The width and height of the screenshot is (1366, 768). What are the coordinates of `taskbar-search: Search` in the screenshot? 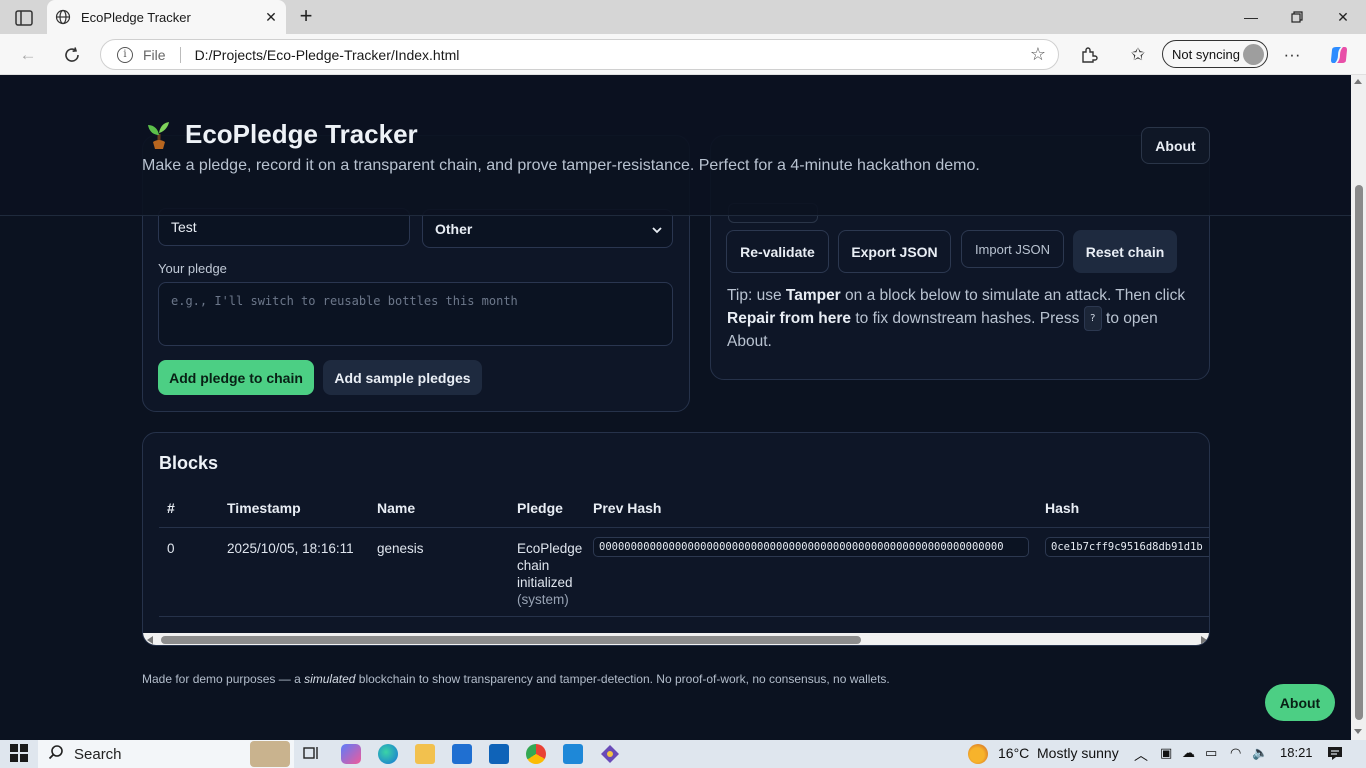 It's located at (166, 754).